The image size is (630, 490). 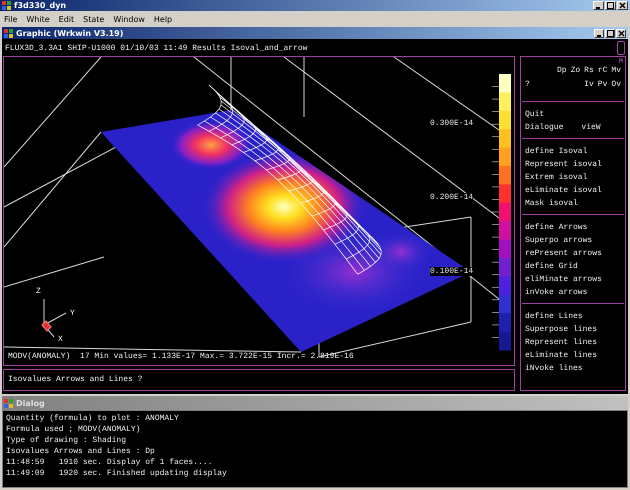 I want to click on menu-command: iNvoke lines, so click(x=554, y=368).